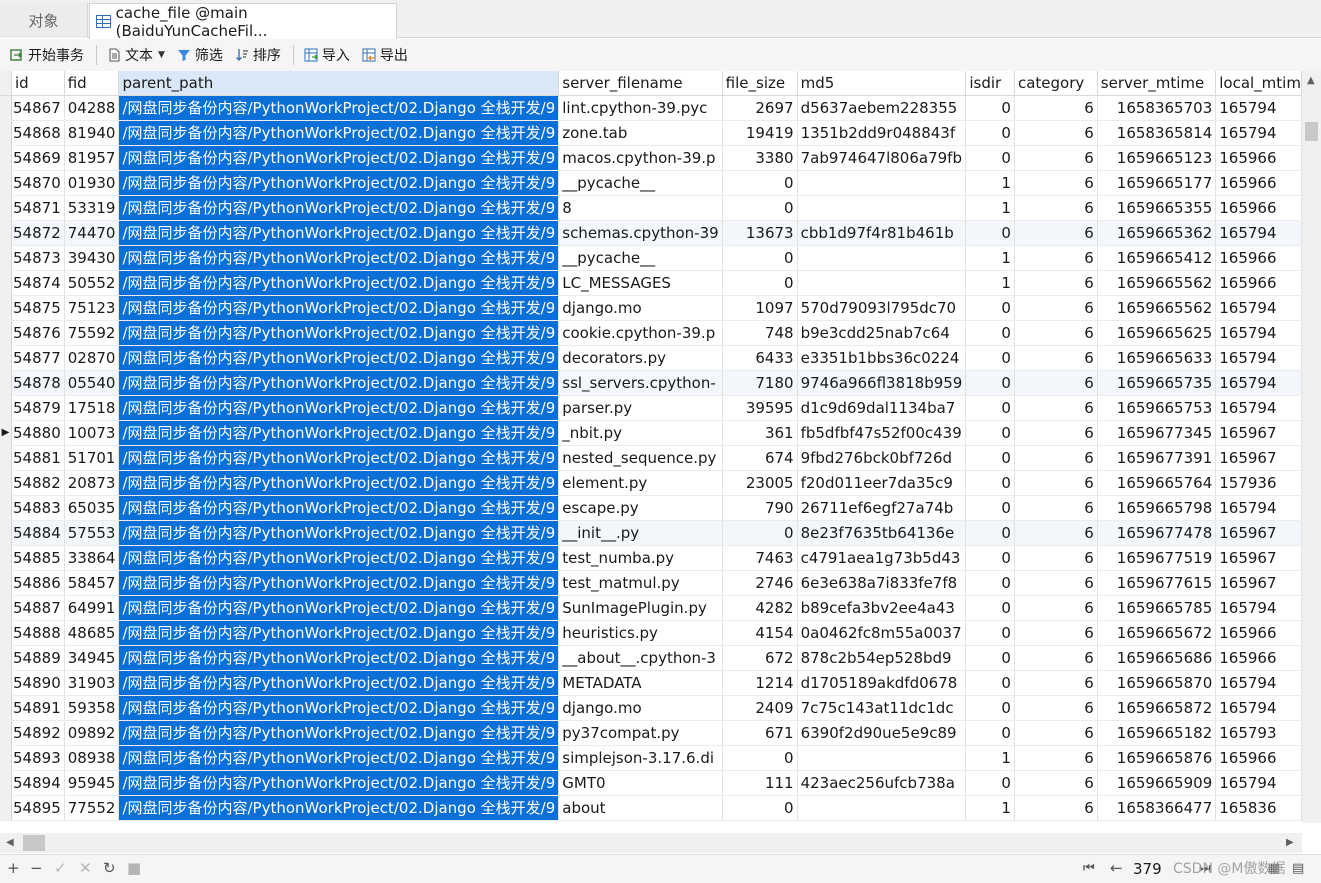 This screenshot has height=883, width=1321. What do you see at coordinates (1311, 80) in the screenshot?
I see `scroll-up-icon: ▲` at bounding box center [1311, 80].